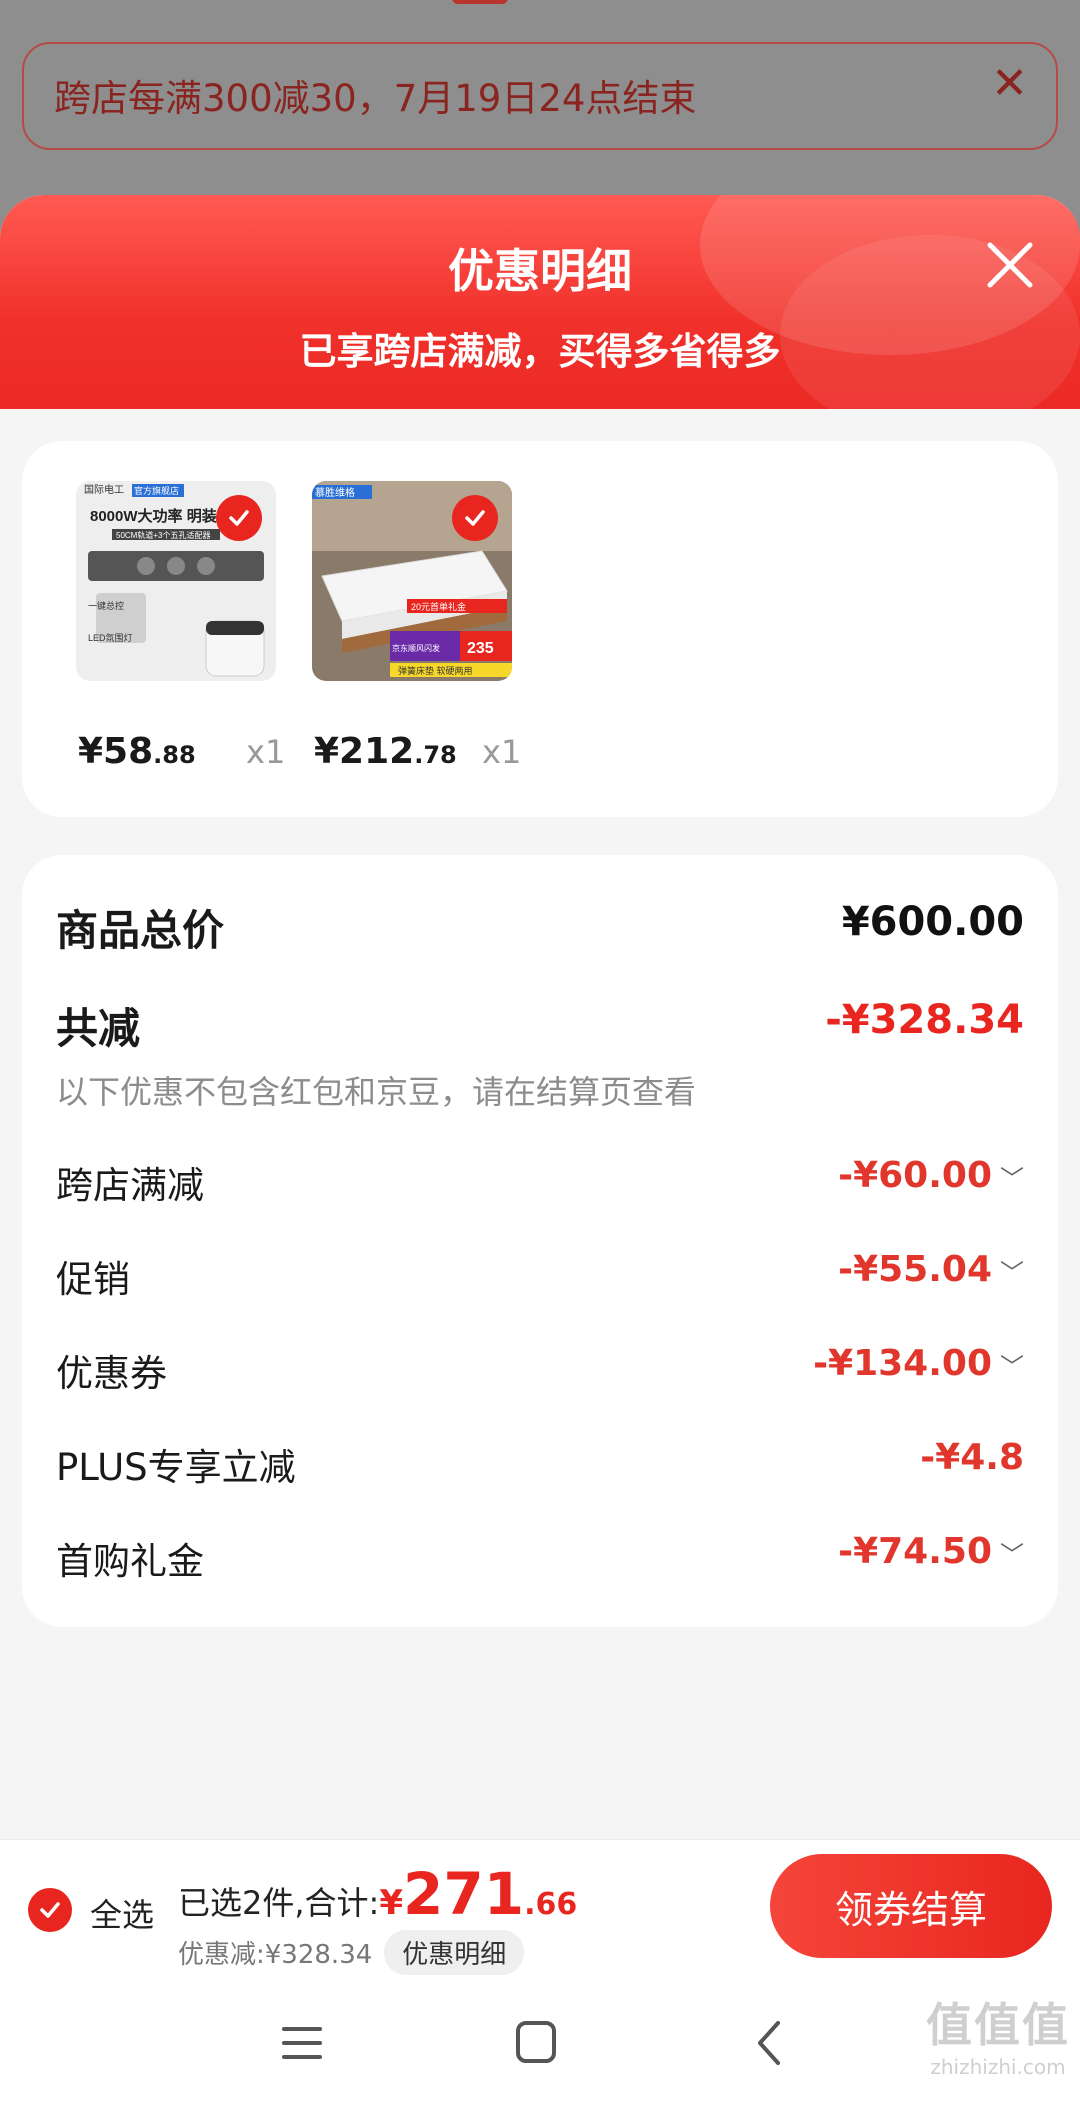 The height and width of the screenshot is (2107, 1080). What do you see at coordinates (924, 1020) in the screenshot?
I see `total-reduction-value: -¥328.34` at bounding box center [924, 1020].